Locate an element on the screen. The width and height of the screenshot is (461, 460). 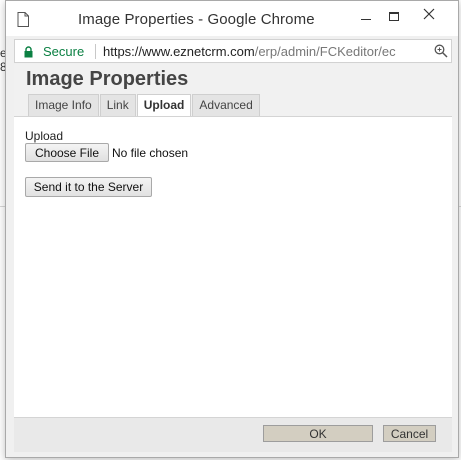
maximize-button is located at coordinates (394, 16).